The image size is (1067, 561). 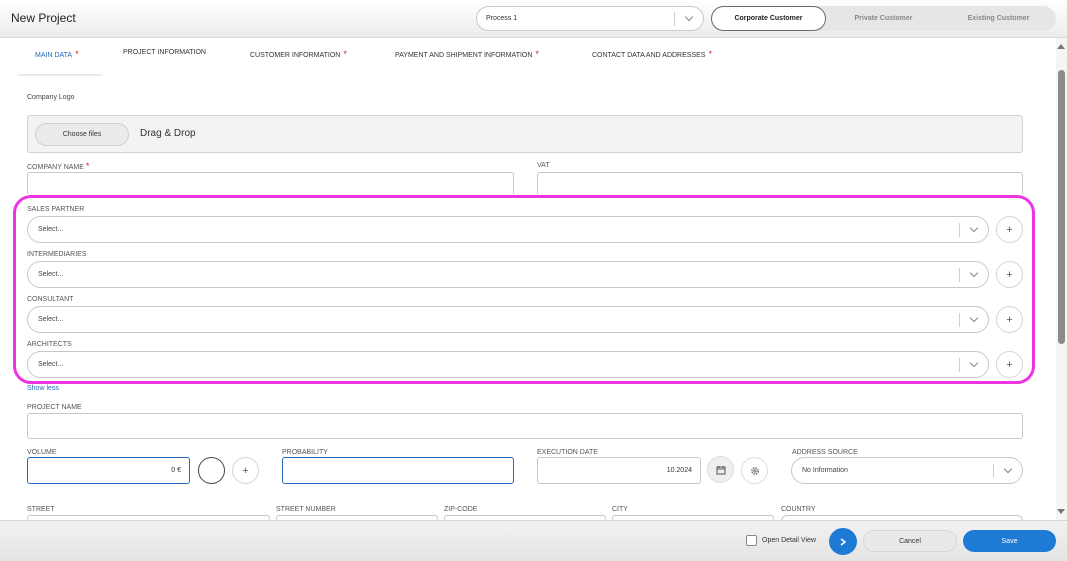 What do you see at coordinates (51, 97) in the screenshot?
I see `company-logo-label: Company Logo` at bounding box center [51, 97].